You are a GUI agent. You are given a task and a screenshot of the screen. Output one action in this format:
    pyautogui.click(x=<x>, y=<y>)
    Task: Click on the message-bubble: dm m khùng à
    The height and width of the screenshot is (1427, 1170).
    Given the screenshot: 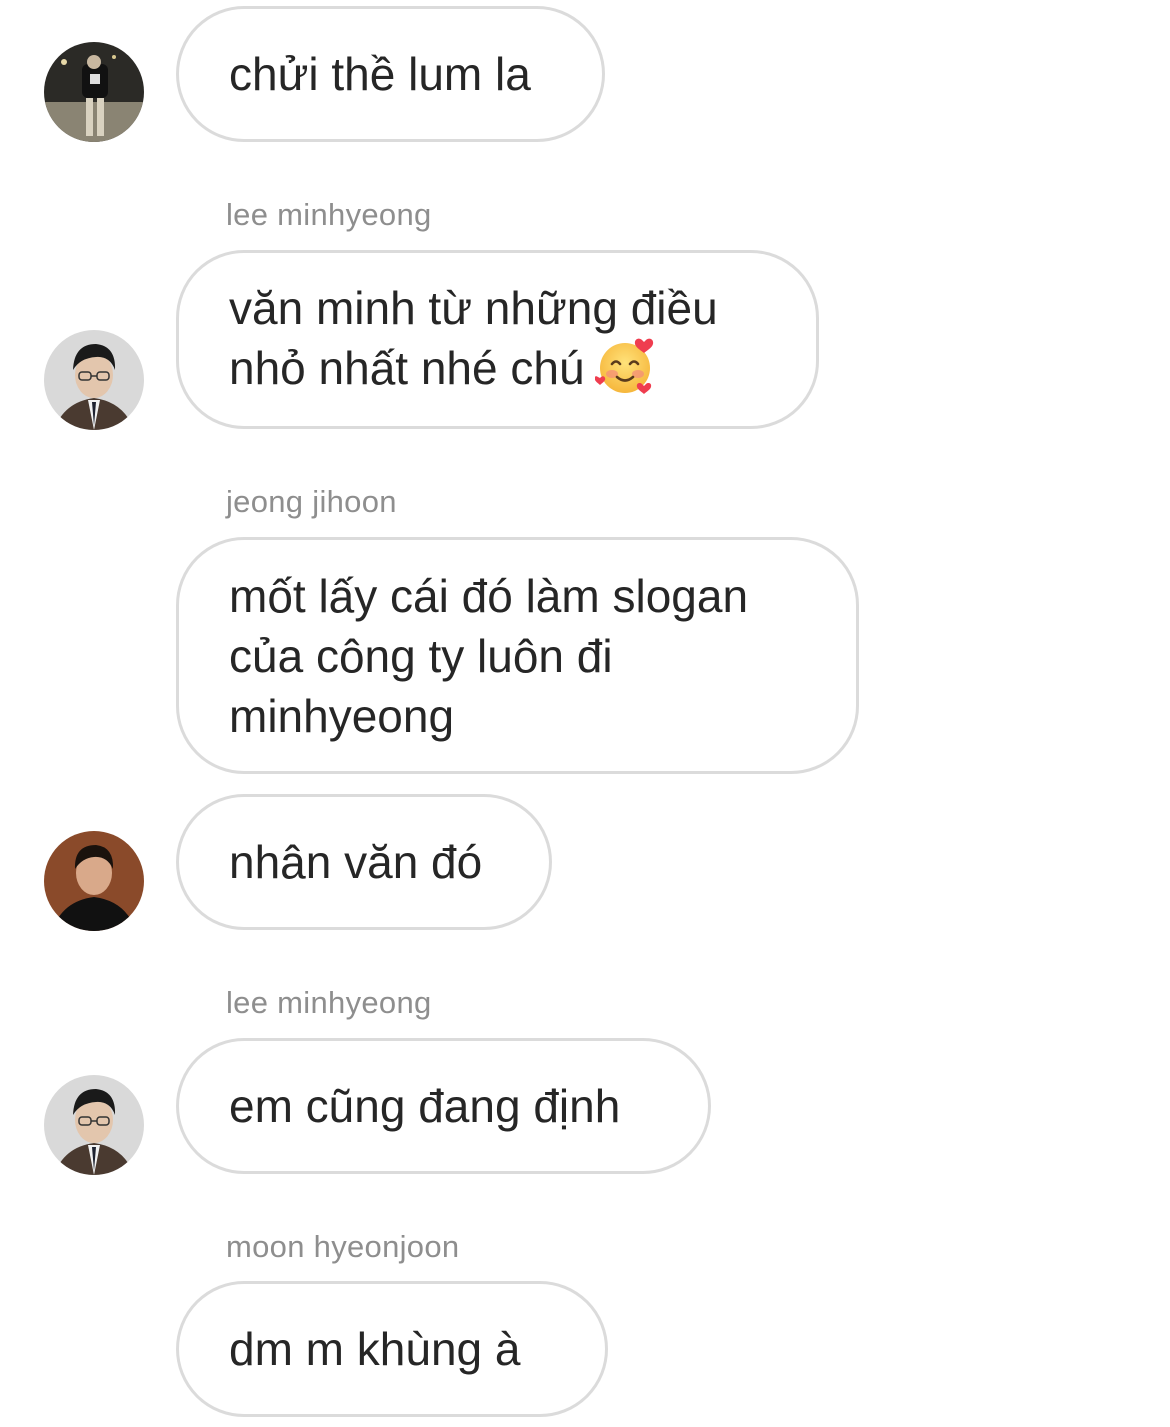 What is the action you would take?
    pyautogui.click(x=392, y=1349)
    